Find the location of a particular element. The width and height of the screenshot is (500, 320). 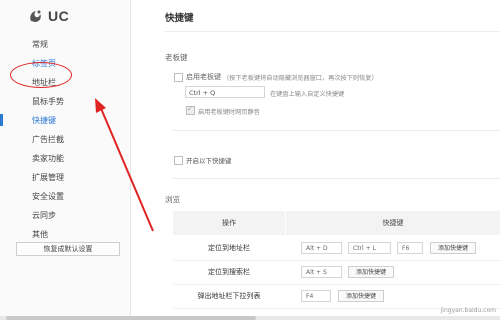

table-row: 定位到搜索栏 Alt + S 添加快捷键 is located at coordinates (336, 272).